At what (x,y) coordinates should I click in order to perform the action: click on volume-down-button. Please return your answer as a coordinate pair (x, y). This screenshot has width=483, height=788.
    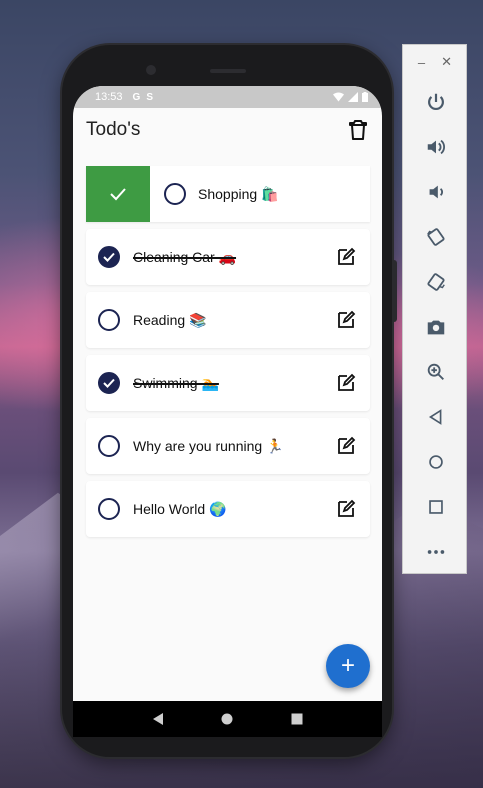
    Looking at the image, I should click on (435, 191).